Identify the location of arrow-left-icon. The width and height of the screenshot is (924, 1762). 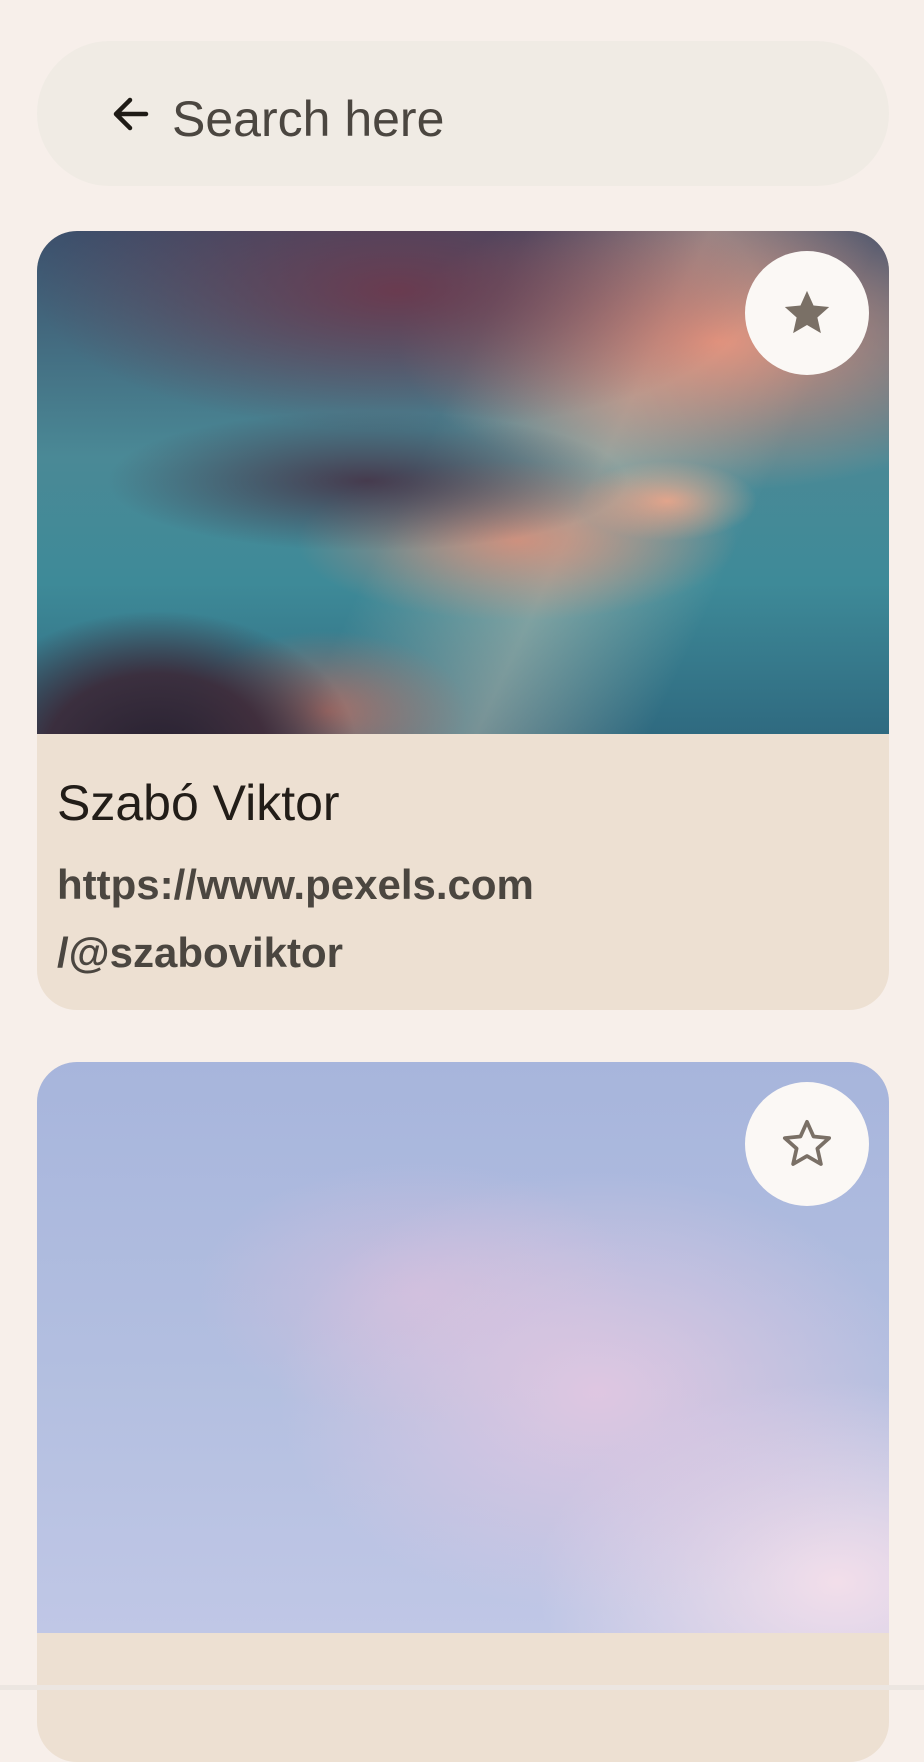
(130, 114).